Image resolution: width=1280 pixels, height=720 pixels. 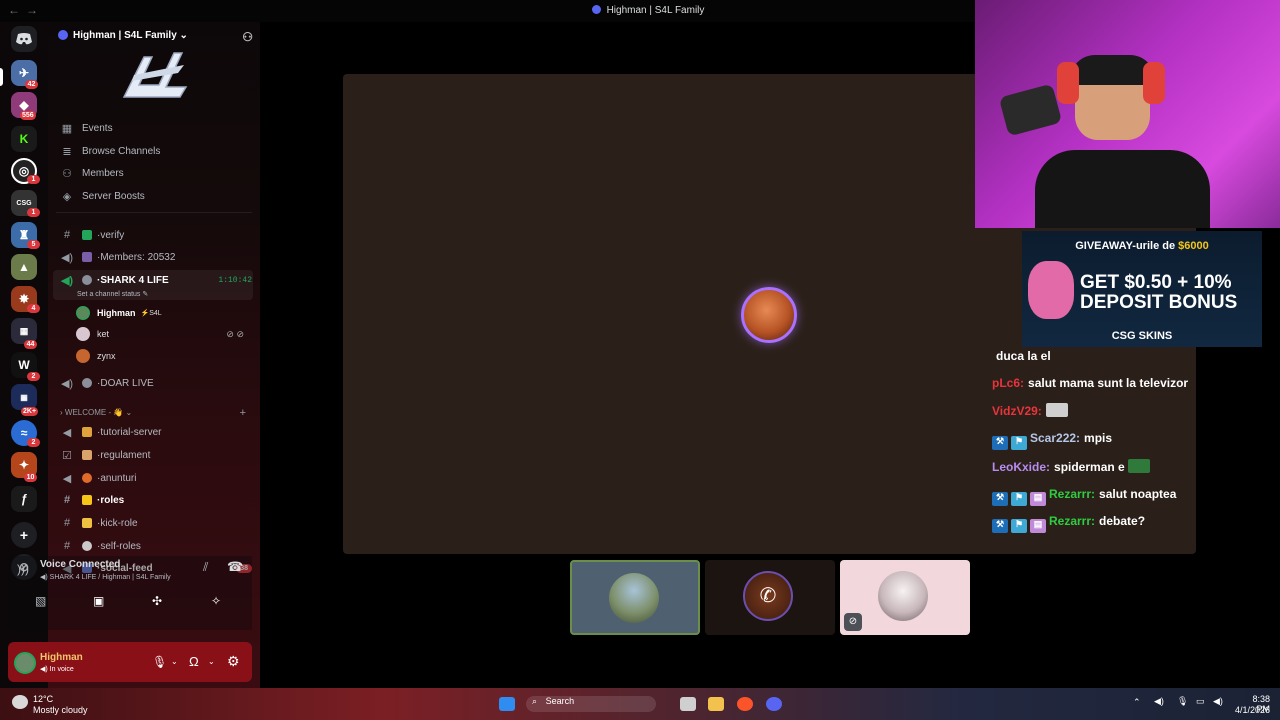 What do you see at coordinates (60, 710) in the screenshot?
I see `weather-text: Mostly cloudy` at bounding box center [60, 710].